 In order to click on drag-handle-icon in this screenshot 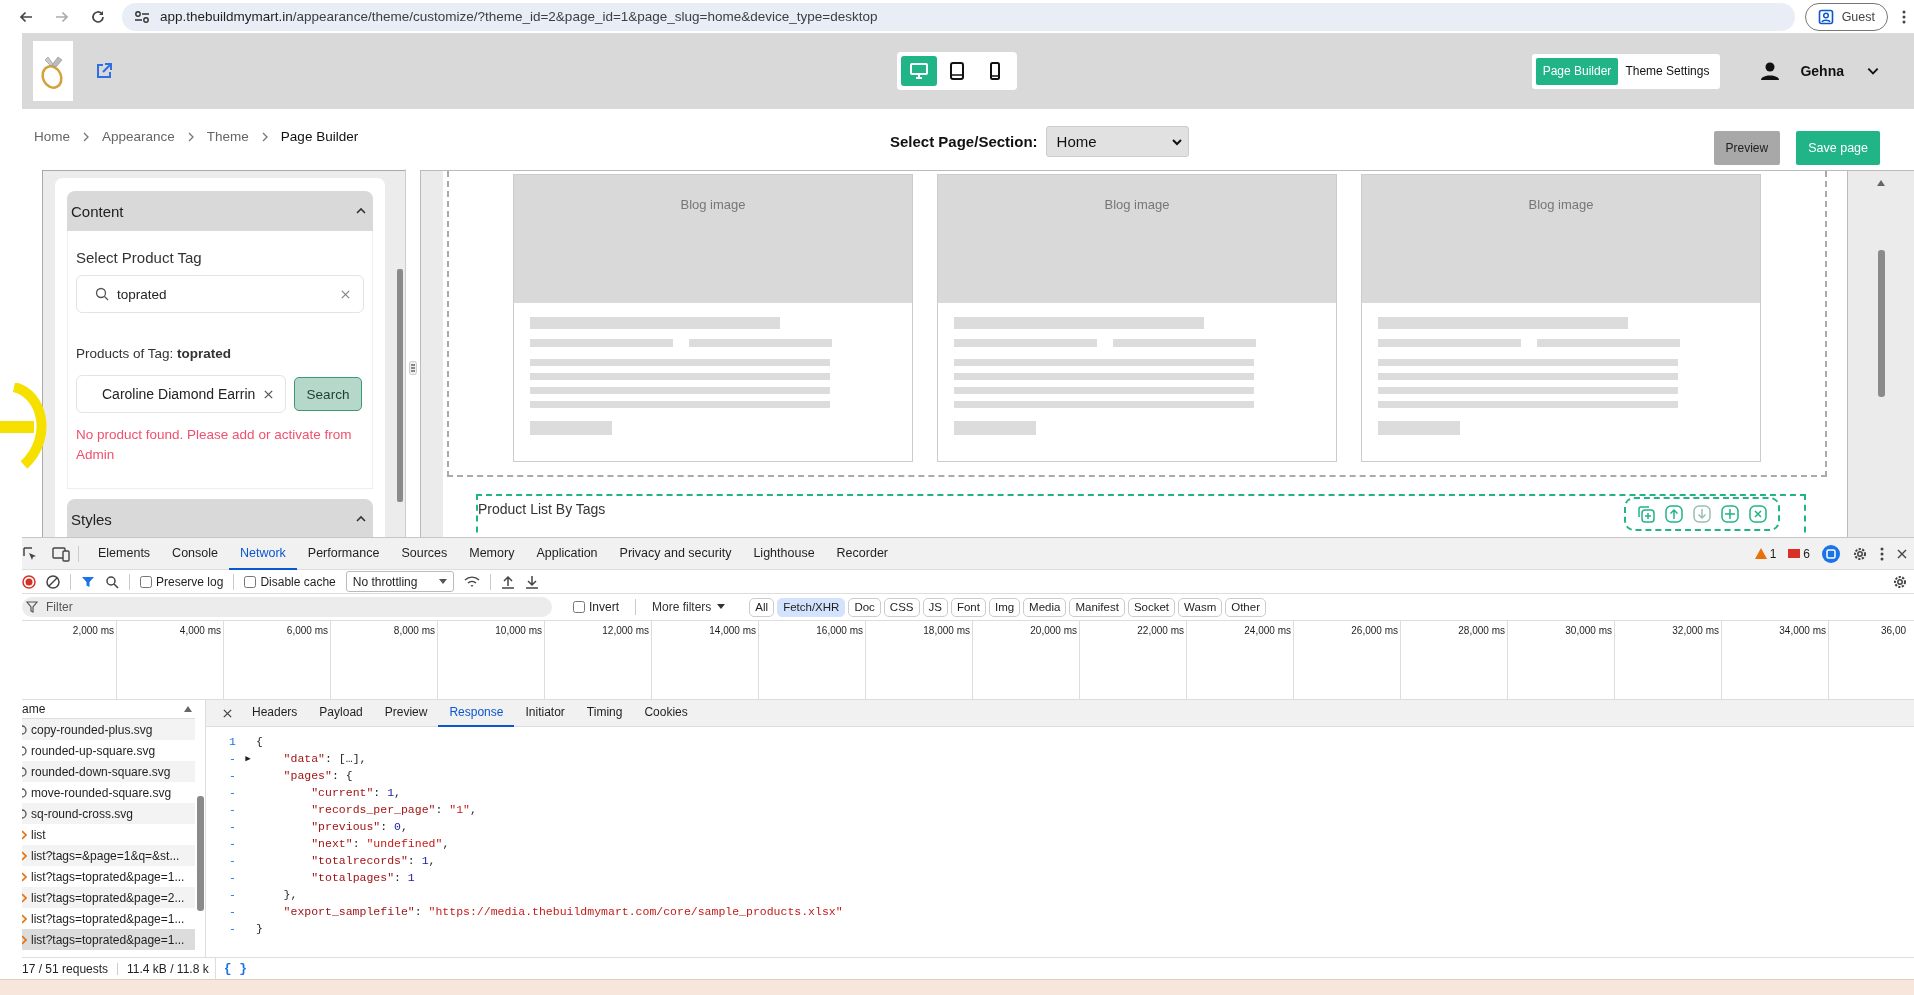, I will do `click(413, 368)`.